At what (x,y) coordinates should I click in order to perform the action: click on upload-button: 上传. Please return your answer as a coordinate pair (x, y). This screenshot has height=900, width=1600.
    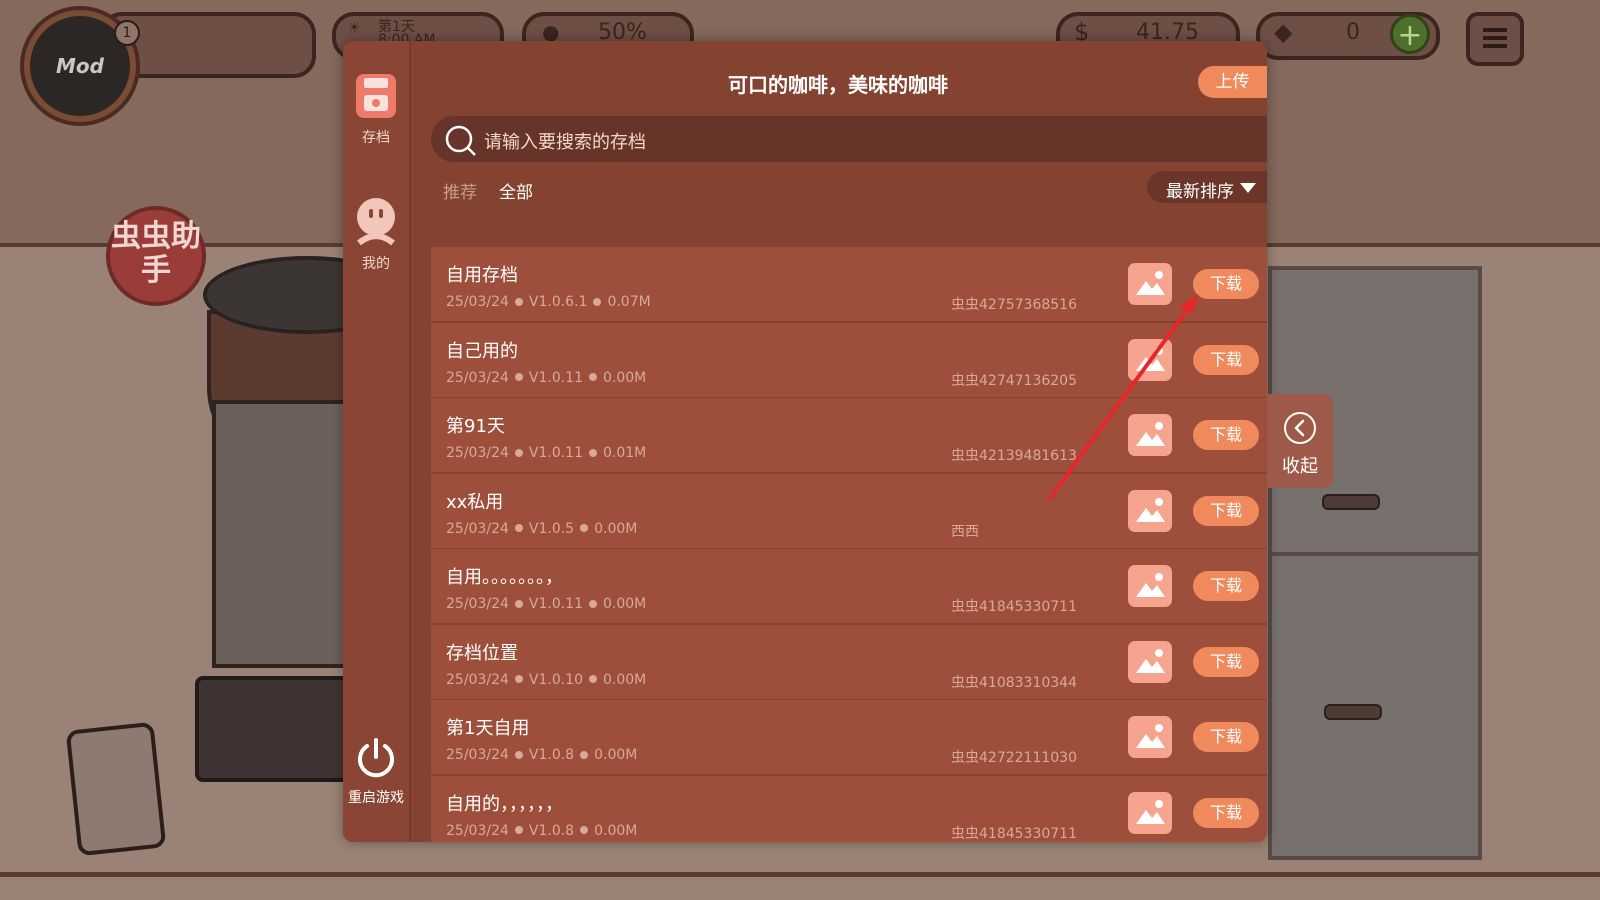
    Looking at the image, I should click on (1232, 82).